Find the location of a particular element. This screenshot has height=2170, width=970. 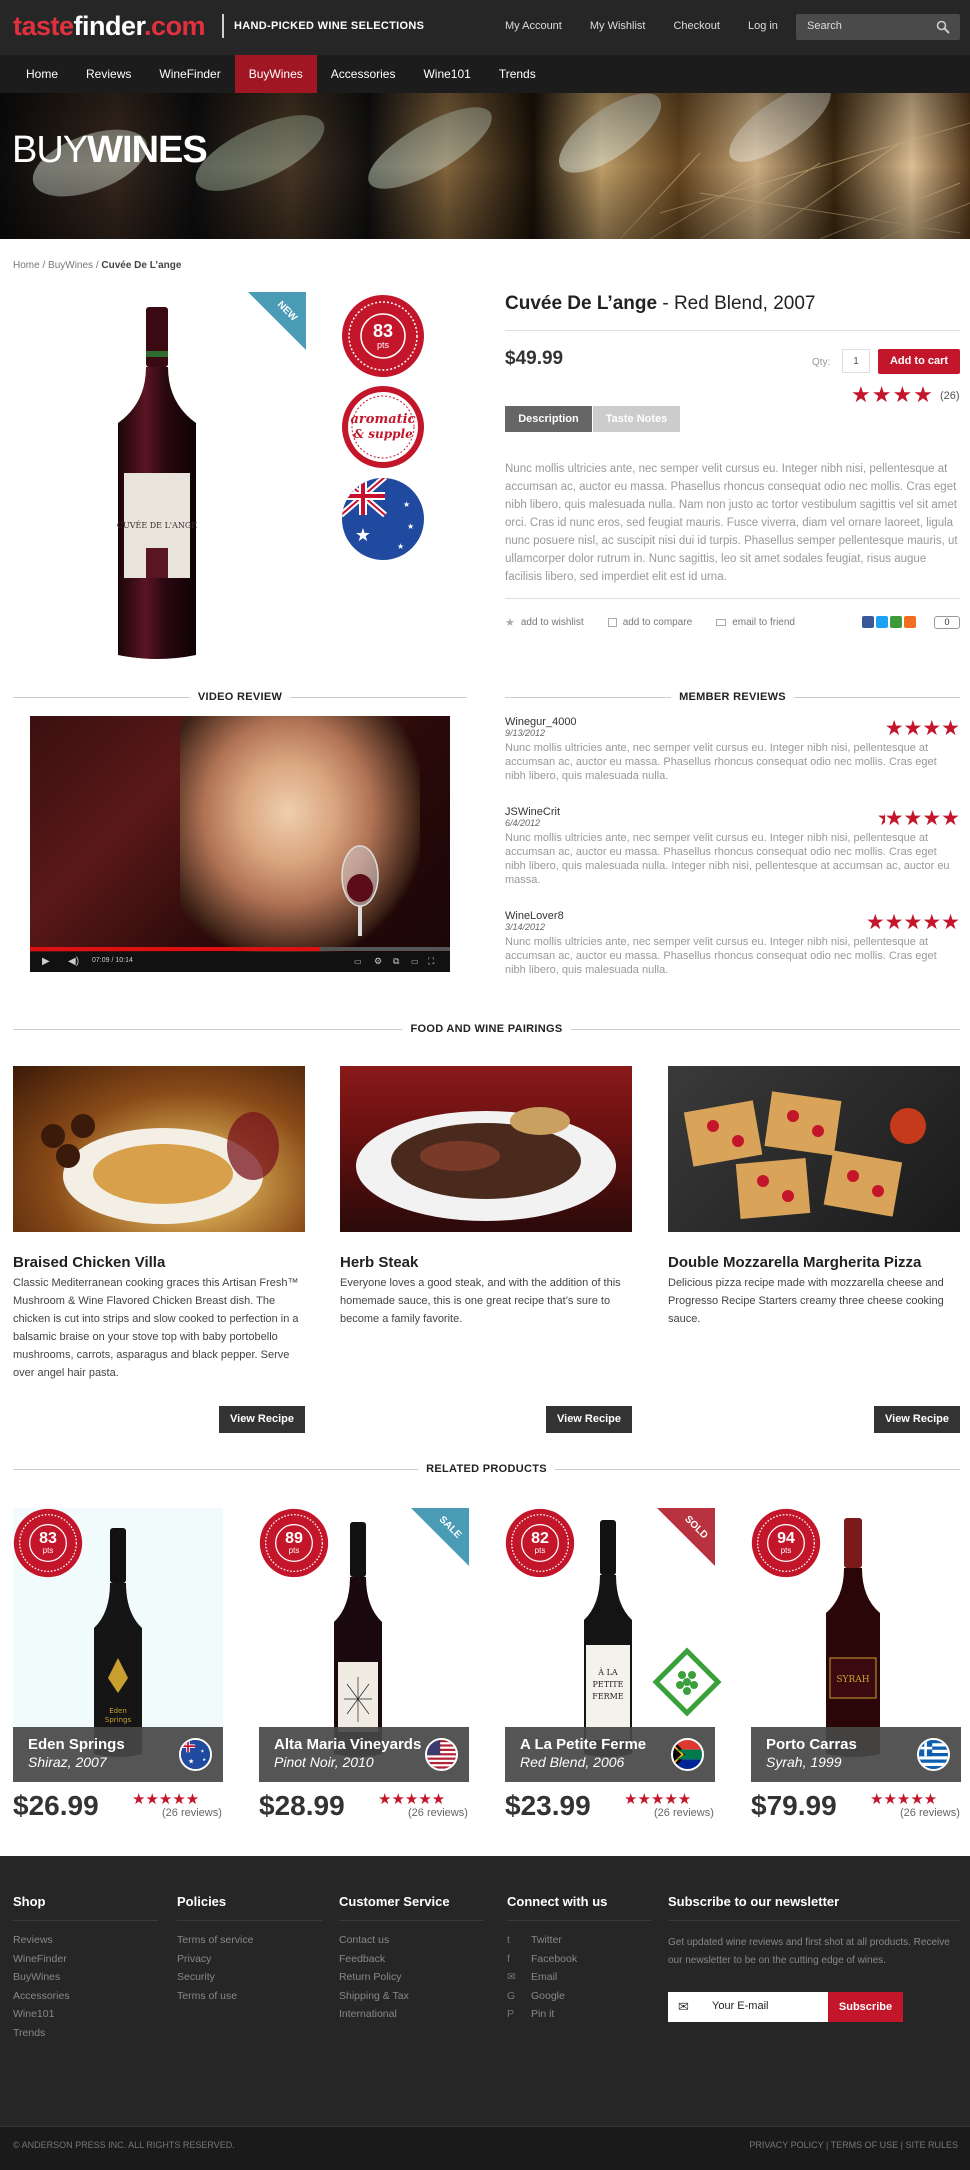

qty-input is located at coordinates (856, 361).